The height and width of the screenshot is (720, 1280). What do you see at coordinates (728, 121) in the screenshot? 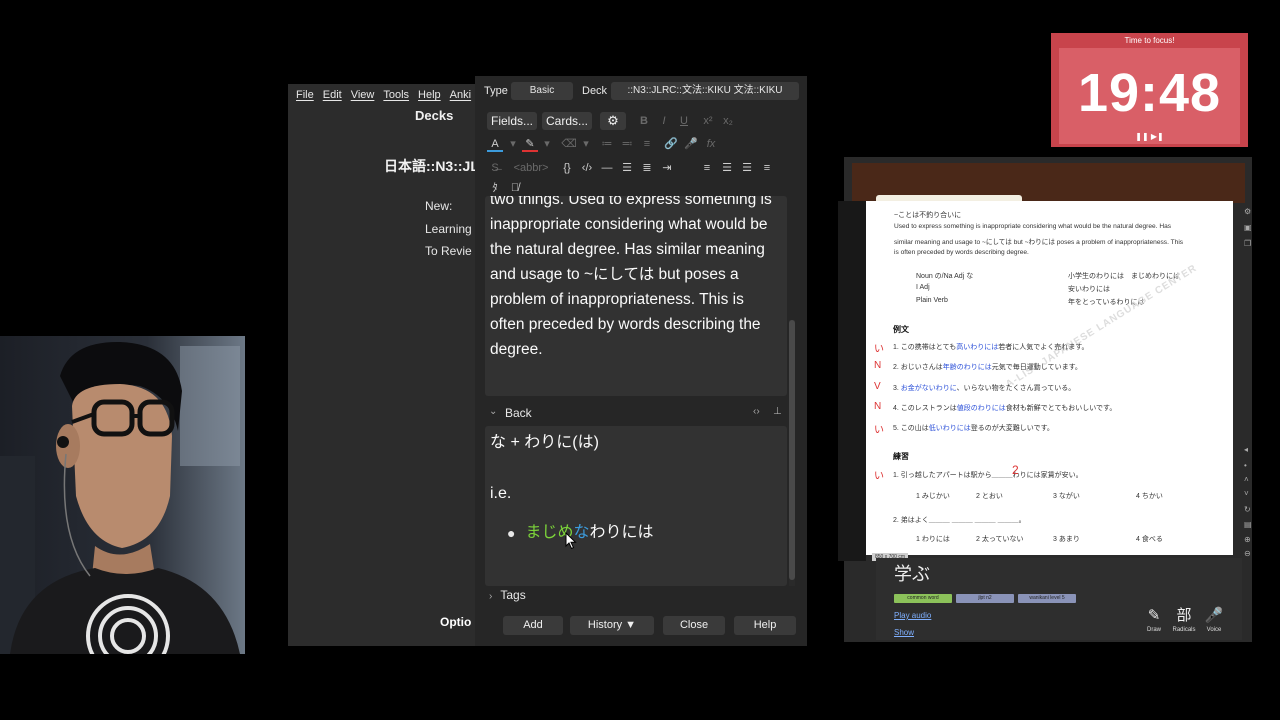
I see `subscript-icon: x₂` at bounding box center [728, 121].